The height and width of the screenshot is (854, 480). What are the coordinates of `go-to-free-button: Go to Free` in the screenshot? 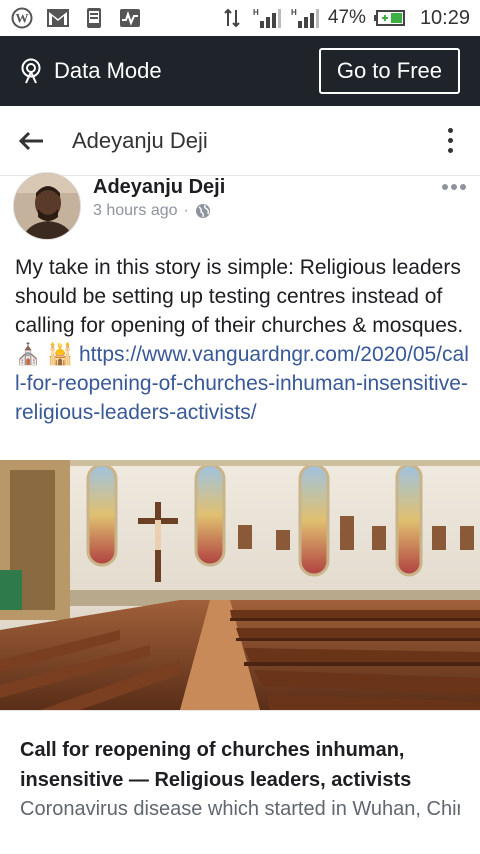 It's located at (389, 71).